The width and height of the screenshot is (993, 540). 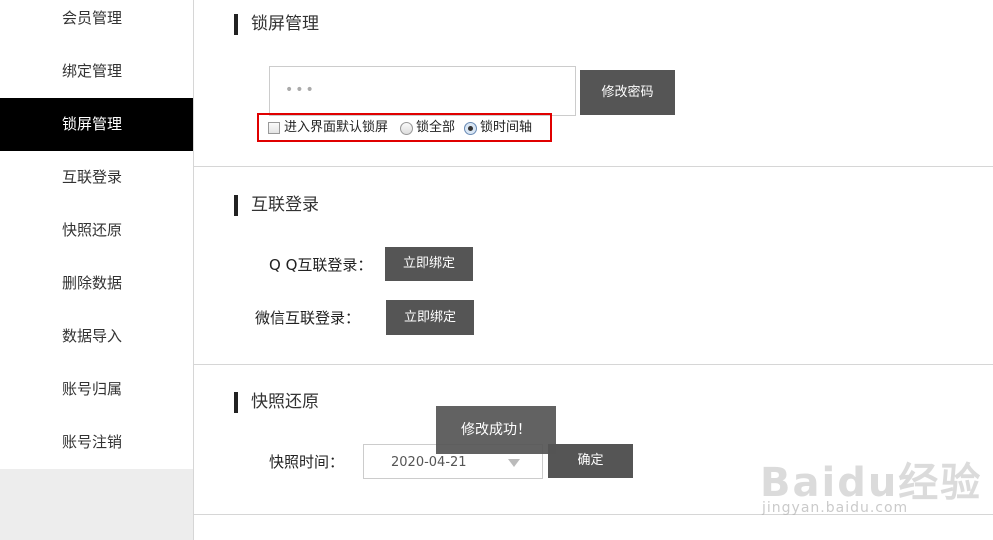 I want to click on password-input: •••, so click(x=422, y=91).